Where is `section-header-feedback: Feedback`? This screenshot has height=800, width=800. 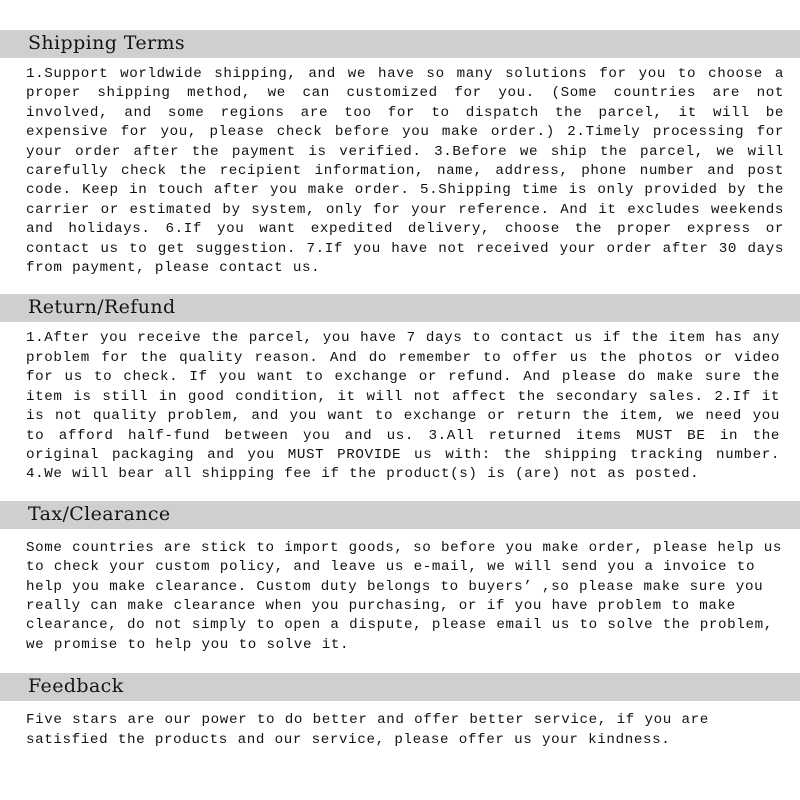
section-header-feedback: Feedback is located at coordinates (400, 687).